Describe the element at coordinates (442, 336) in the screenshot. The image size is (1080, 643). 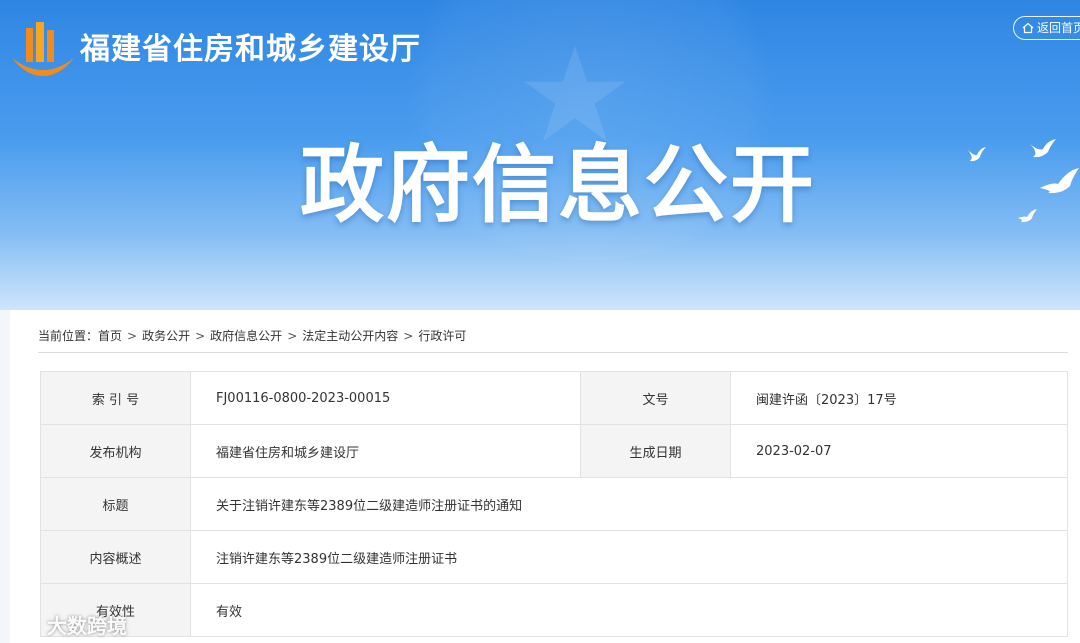
I see `breadcrumb-admin-license: 行政许可` at that location.